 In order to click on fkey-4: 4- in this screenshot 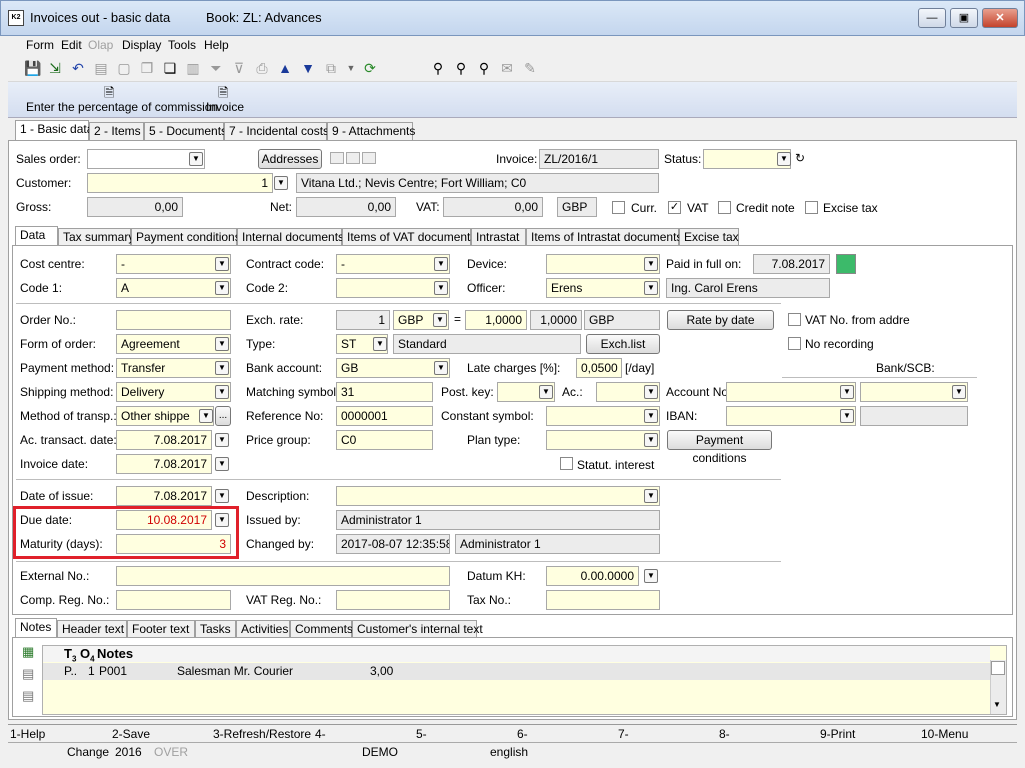, I will do `click(320, 734)`.